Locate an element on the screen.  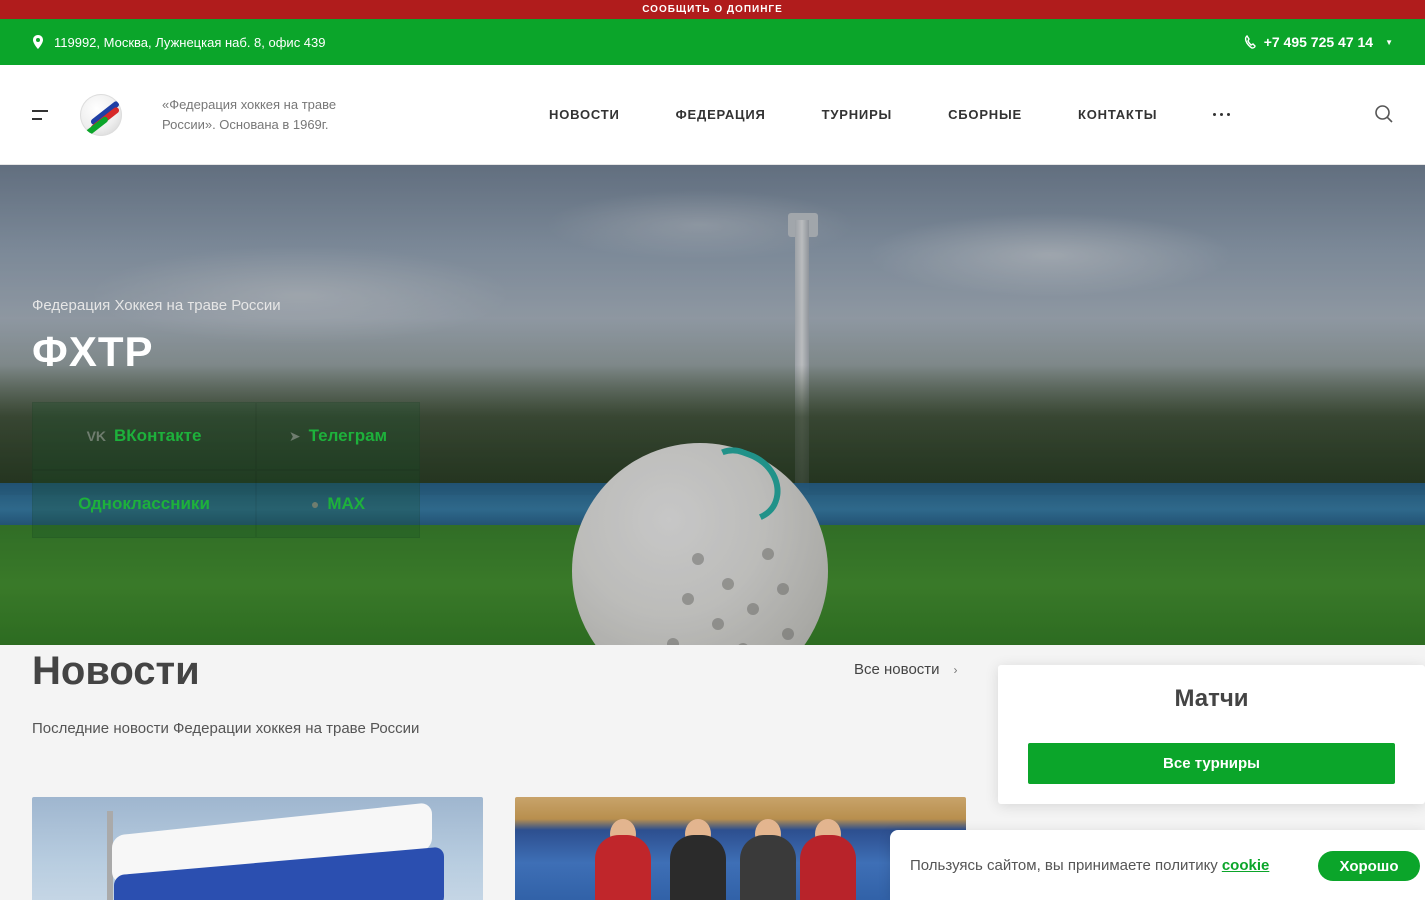
hero-subtitle: Федерация Хоккея на траве России is located at coordinates (156, 305).